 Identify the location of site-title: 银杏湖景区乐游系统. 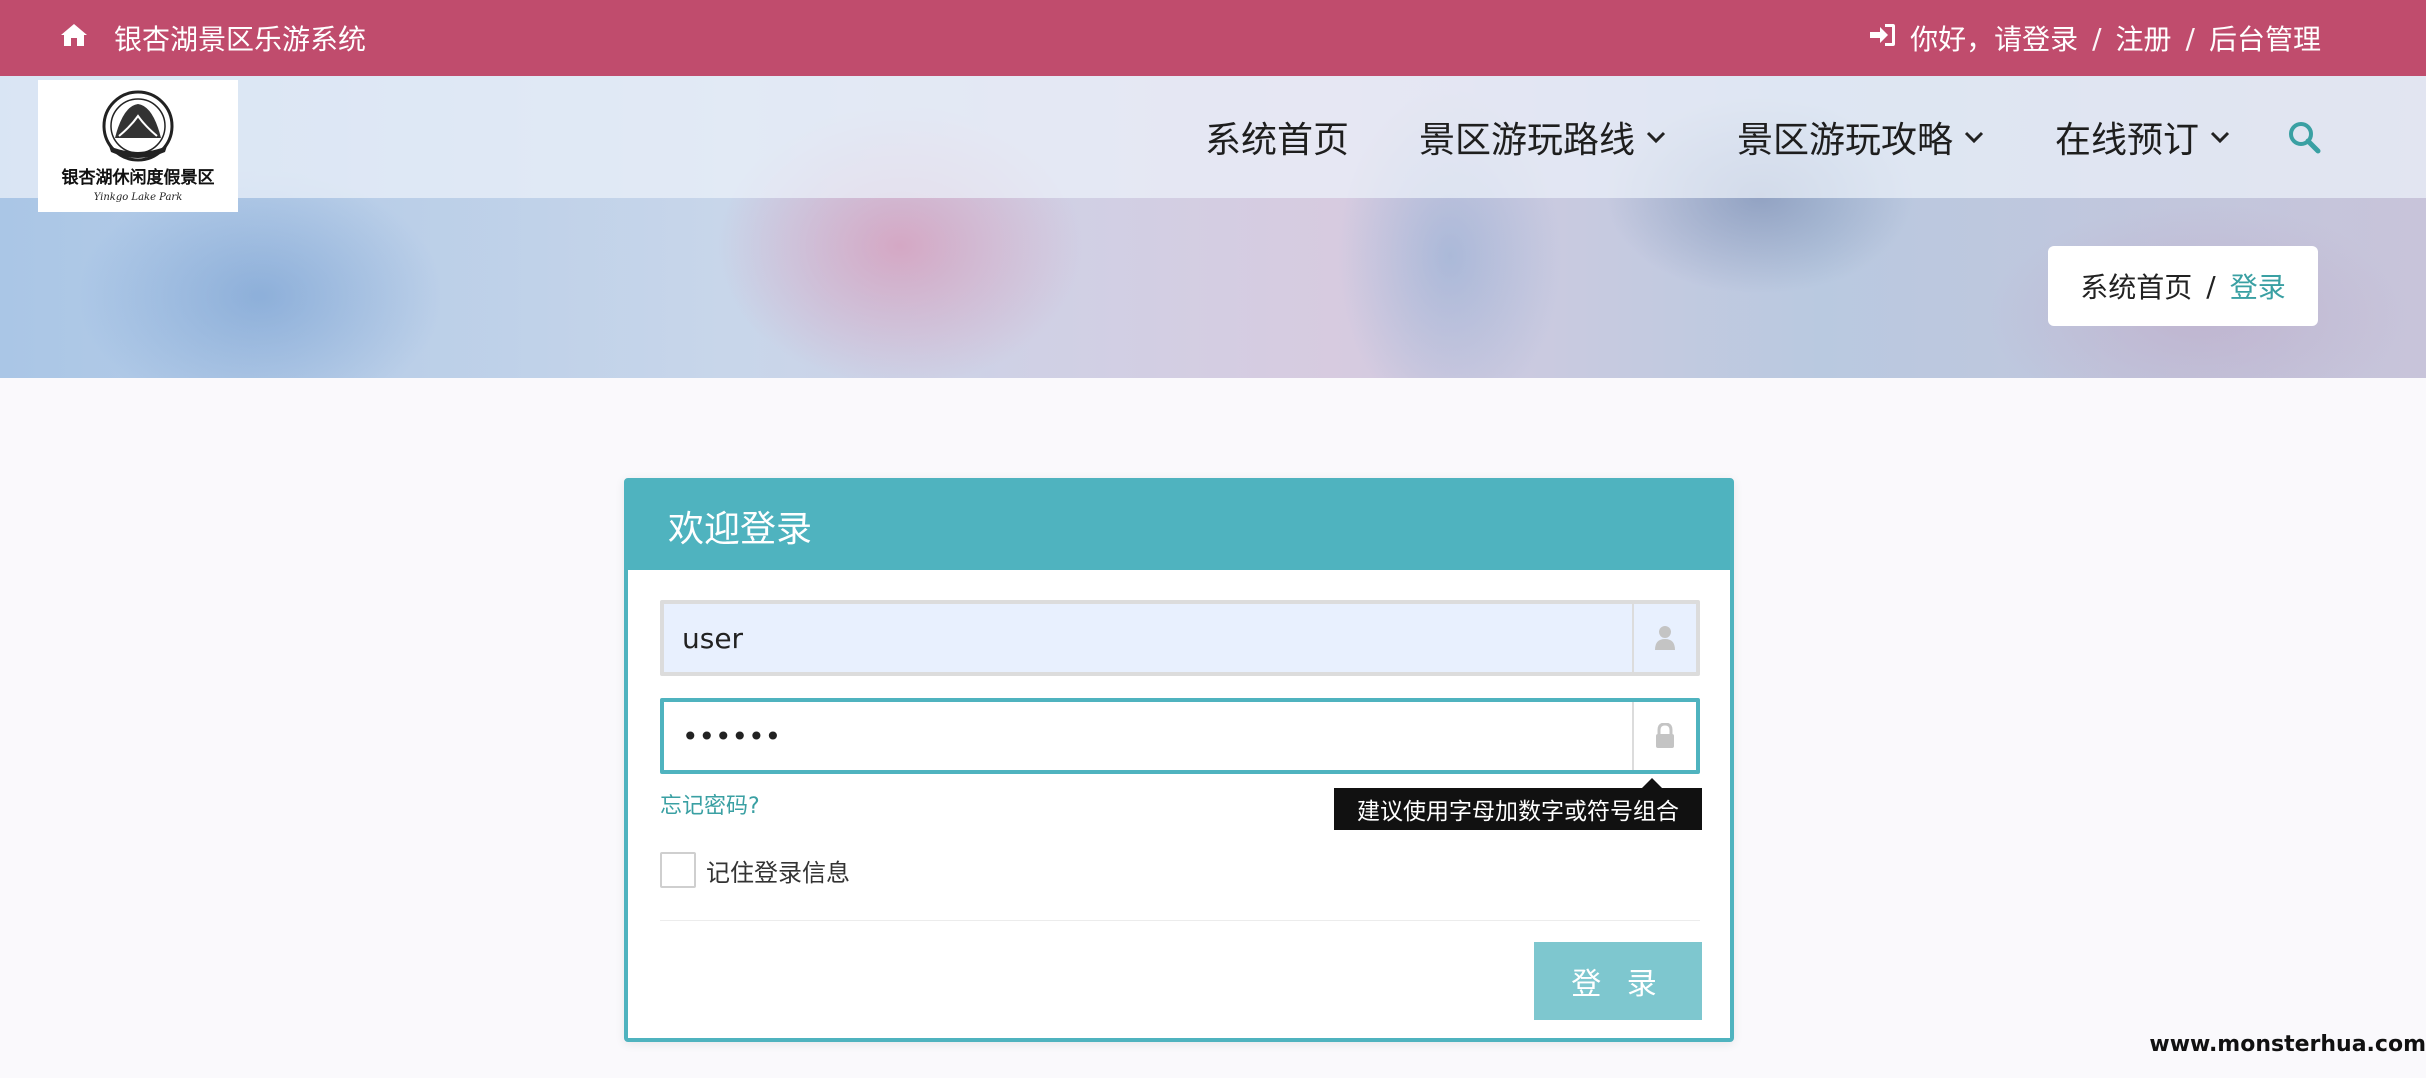
(240, 38).